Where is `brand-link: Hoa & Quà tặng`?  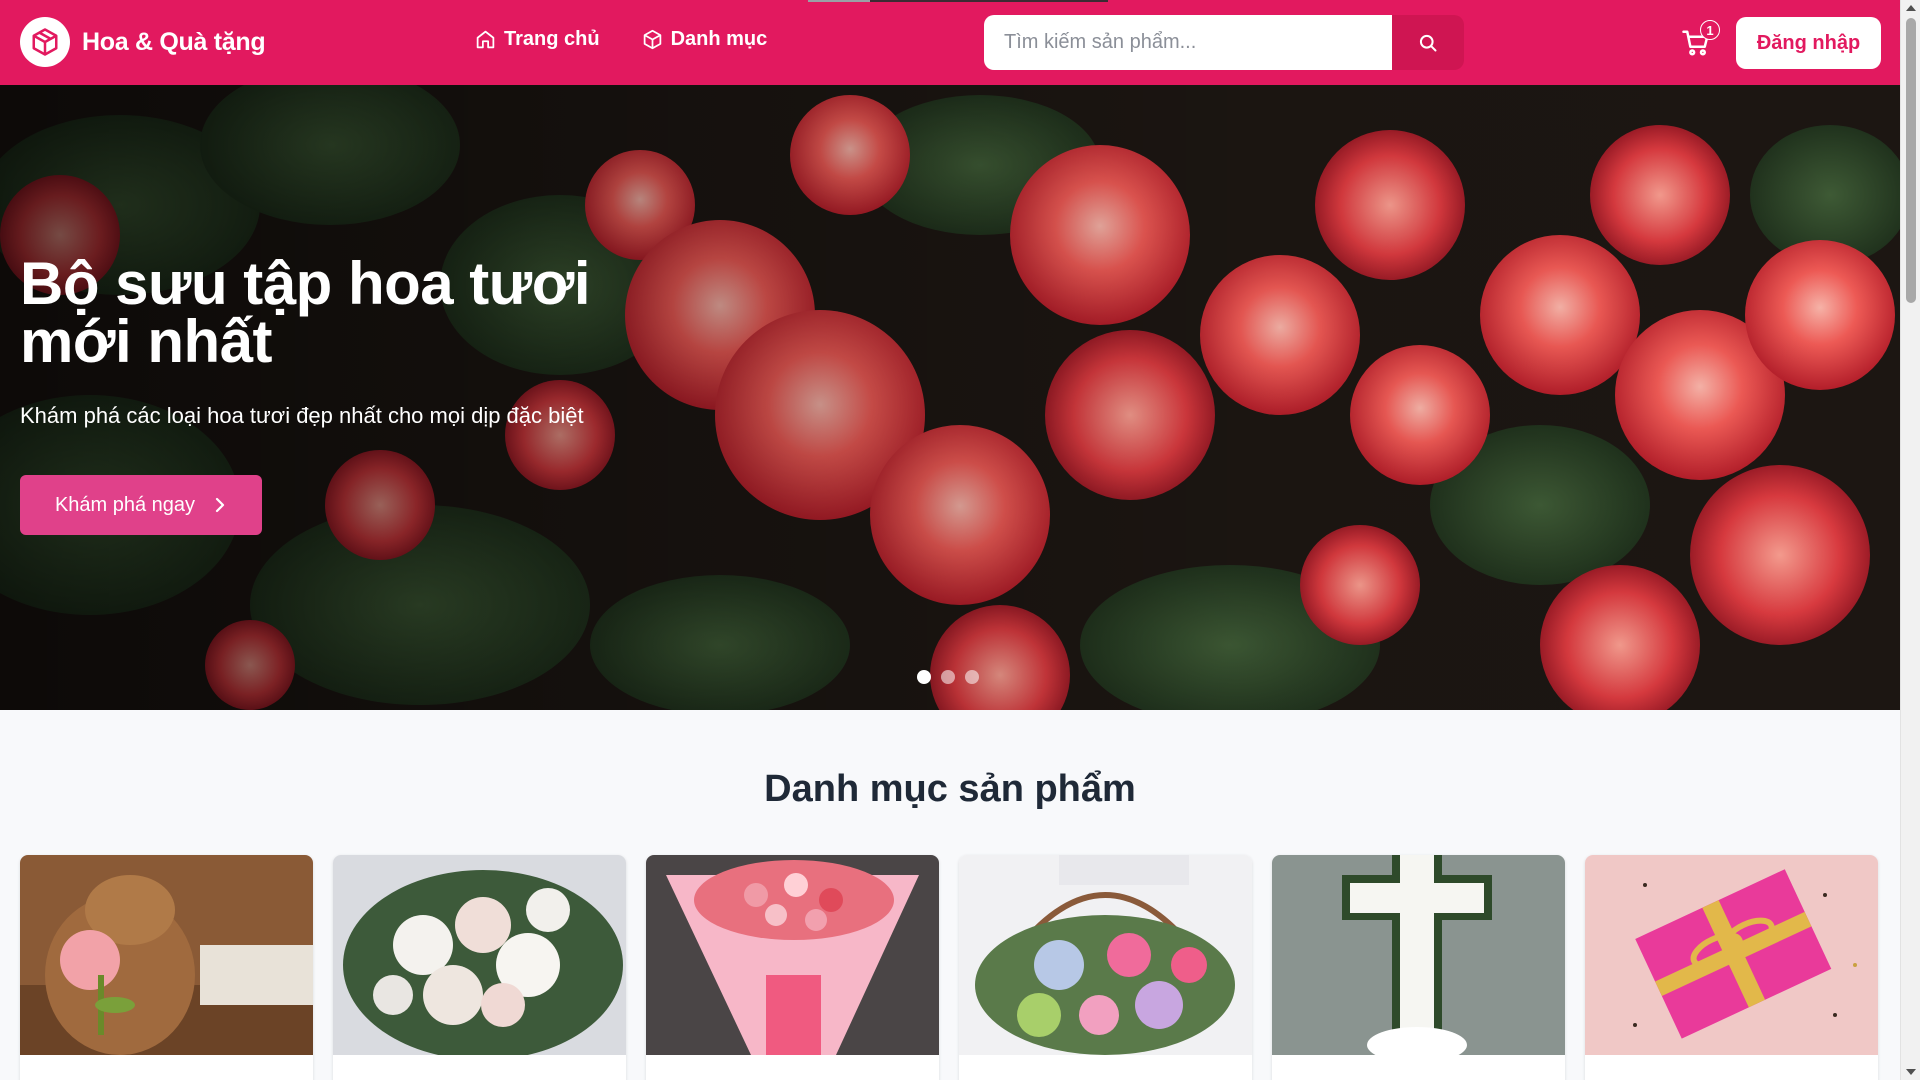
brand-link: Hoa & Quà tặng is located at coordinates (143, 42).